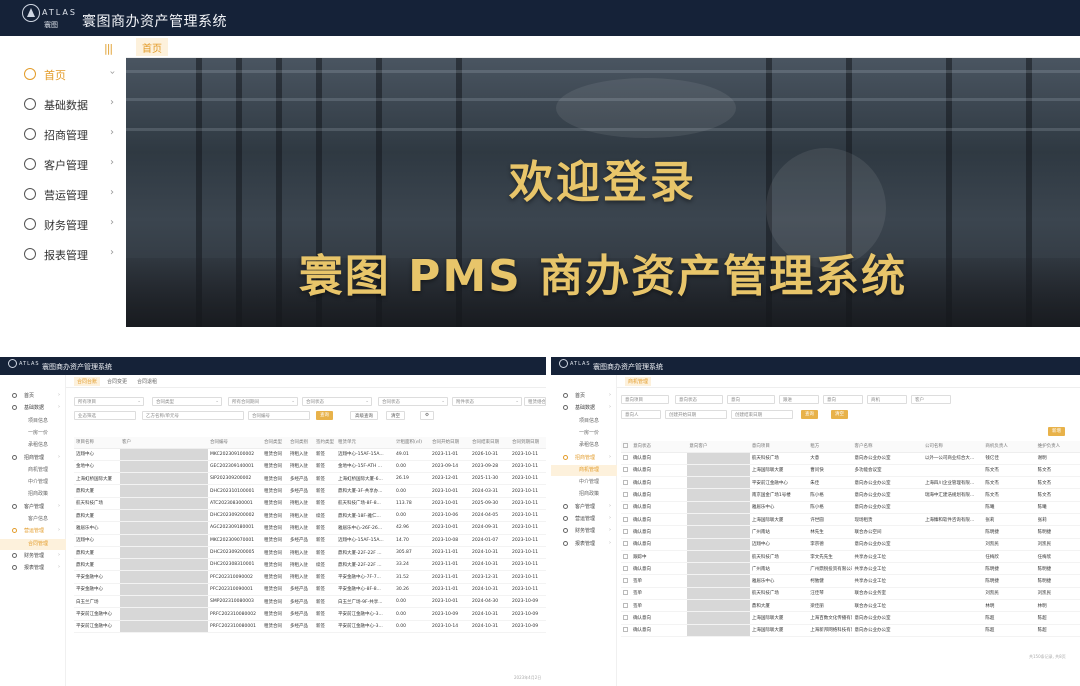  Describe the element at coordinates (187, 401) in the screenshot. I see `filter-select: 合同类型 ⌄` at that location.